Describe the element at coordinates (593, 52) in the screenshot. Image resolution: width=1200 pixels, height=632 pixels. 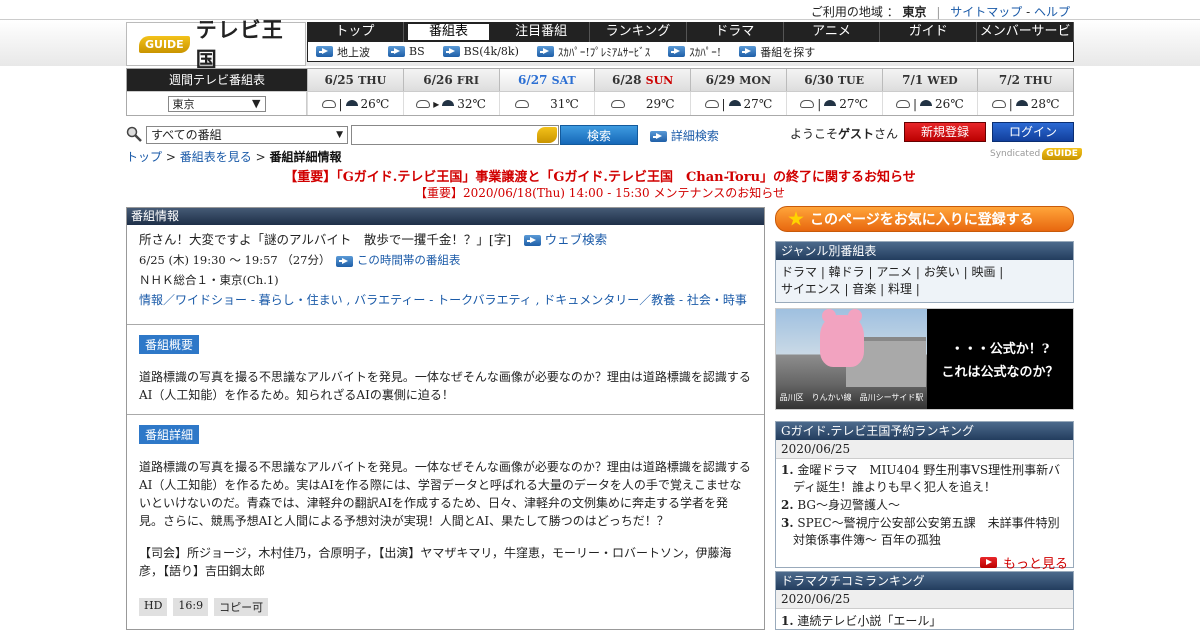
I see `subnav-skyperfect-premium: ｽｶﾊﾟｰ!ﾌﾟﾚﾐｱﾑｻｰﾋﾞｽ` at that location.